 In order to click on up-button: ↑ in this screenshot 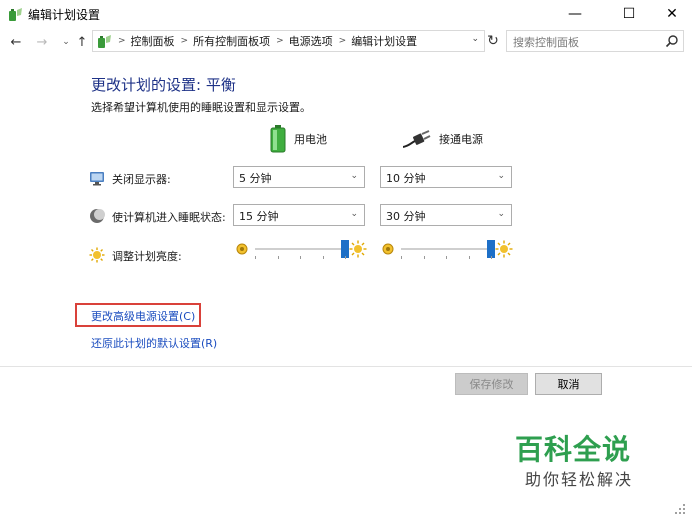, I will do `click(82, 42)`.